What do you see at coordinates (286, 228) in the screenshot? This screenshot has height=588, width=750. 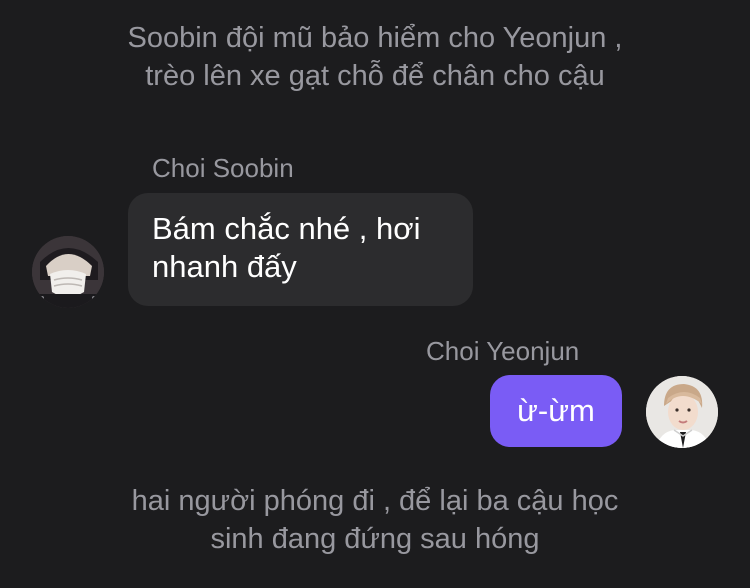 I see `message-soobin-line-1: Bám chắc nhé , hơi` at bounding box center [286, 228].